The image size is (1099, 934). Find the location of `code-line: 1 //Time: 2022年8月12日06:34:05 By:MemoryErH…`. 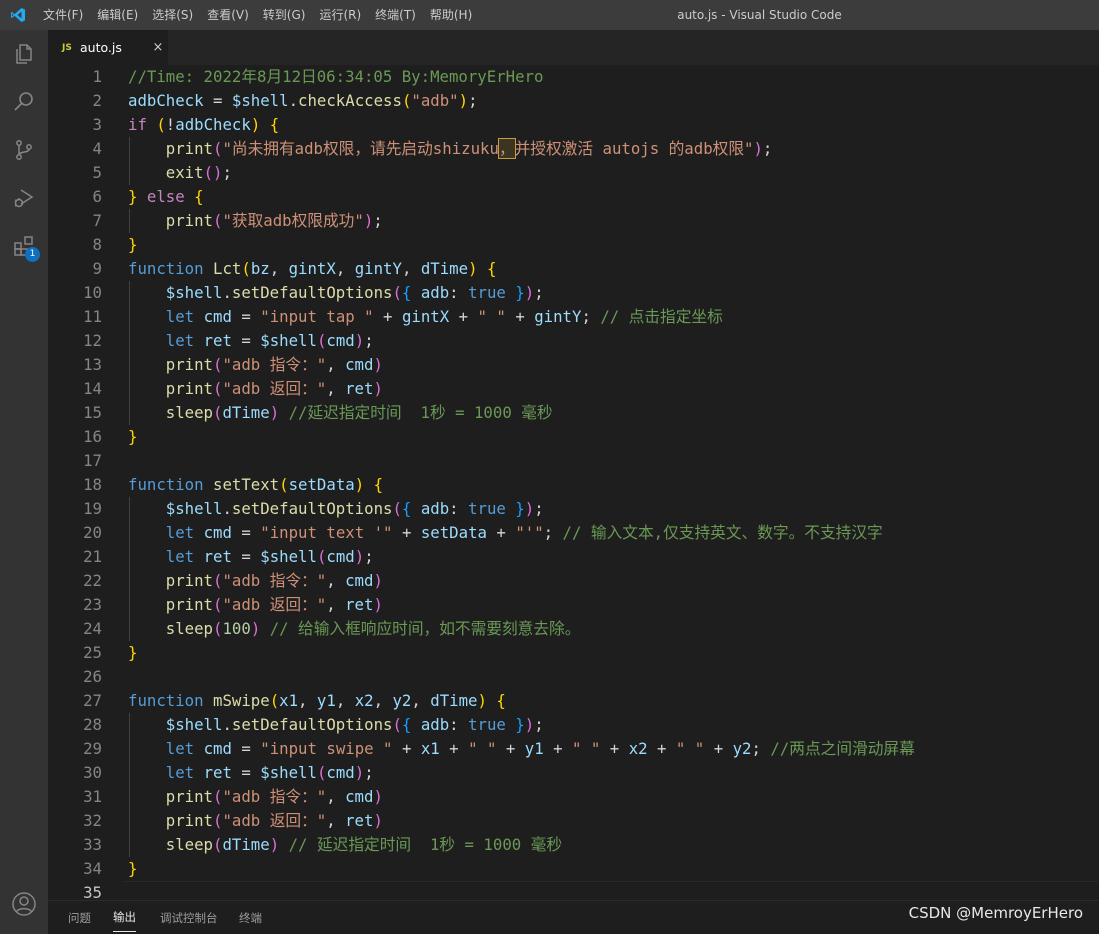

code-line: 1 //Time: 2022年8月12日06:34:05 By:MemoryErH… is located at coordinates (573, 77).